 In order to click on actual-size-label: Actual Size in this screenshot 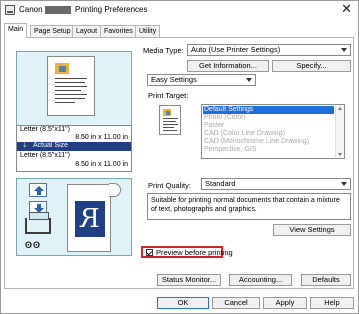, I will do `click(51, 145)`.